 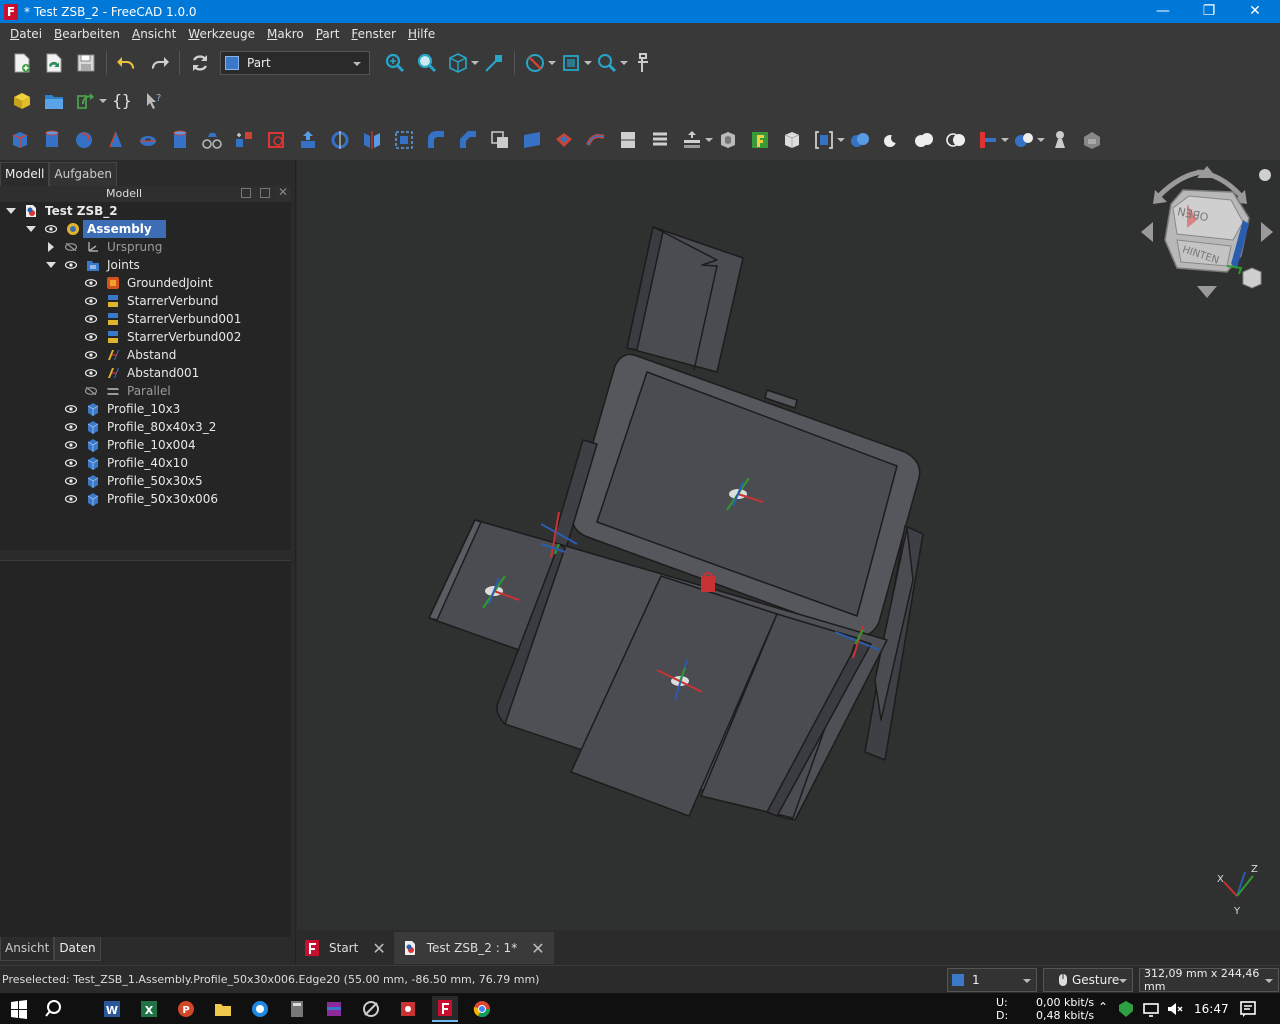 What do you see at coordinates (145, 211) in the screenshot?
I see `tree-item-document: Test ZSB_2` at bounding box center [145, 211].